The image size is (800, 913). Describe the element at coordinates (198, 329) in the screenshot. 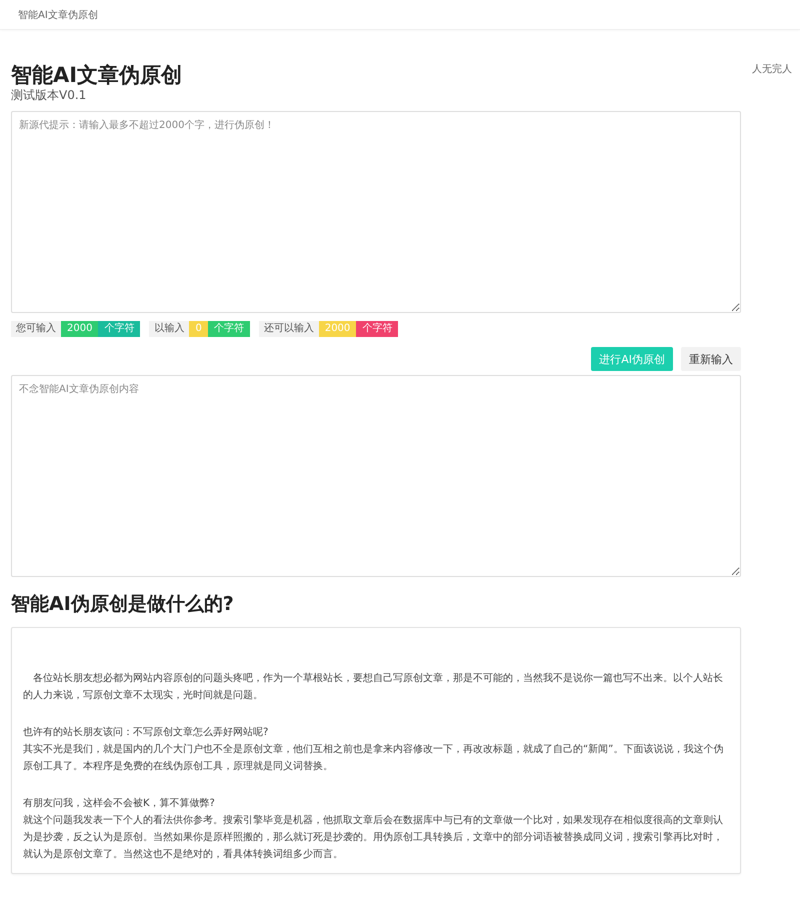

I see `counter-badge: 0` at that location.